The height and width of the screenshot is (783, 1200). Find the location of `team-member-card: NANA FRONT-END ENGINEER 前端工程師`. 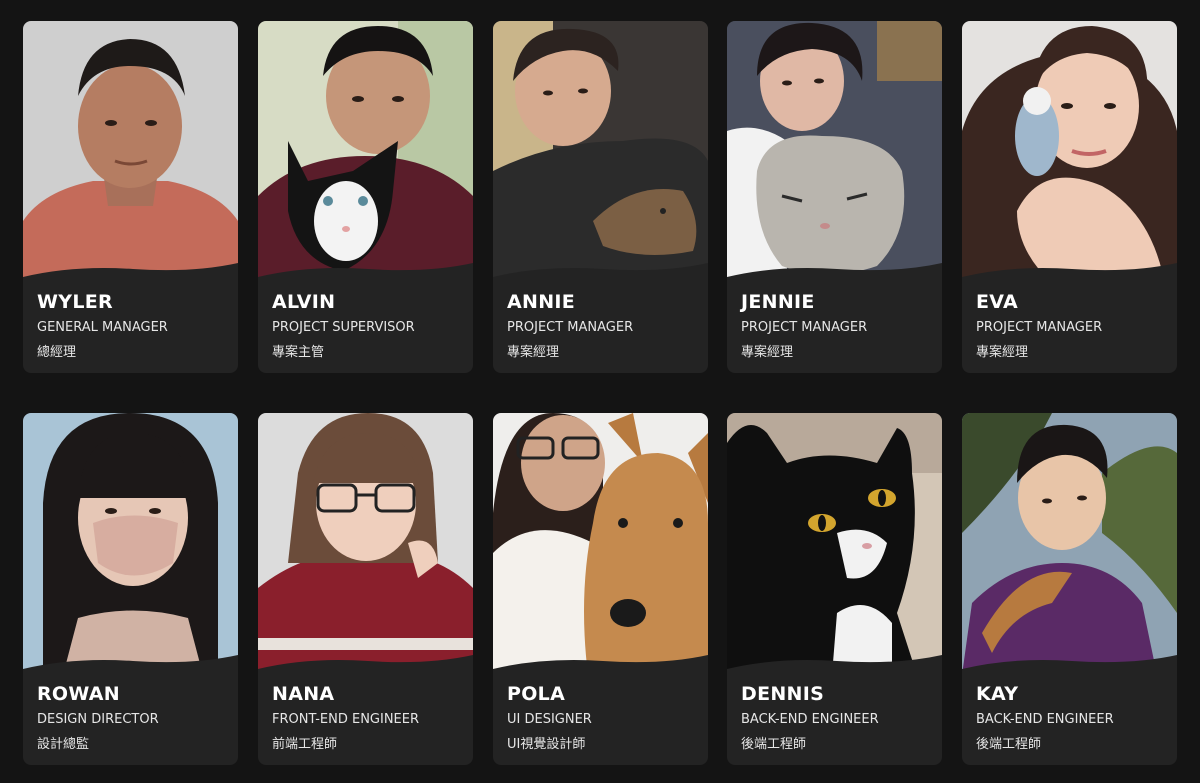

team-member-card: NANA FRONT-END ENGINEER 前端工程師 is located at coordinates (365, 589).